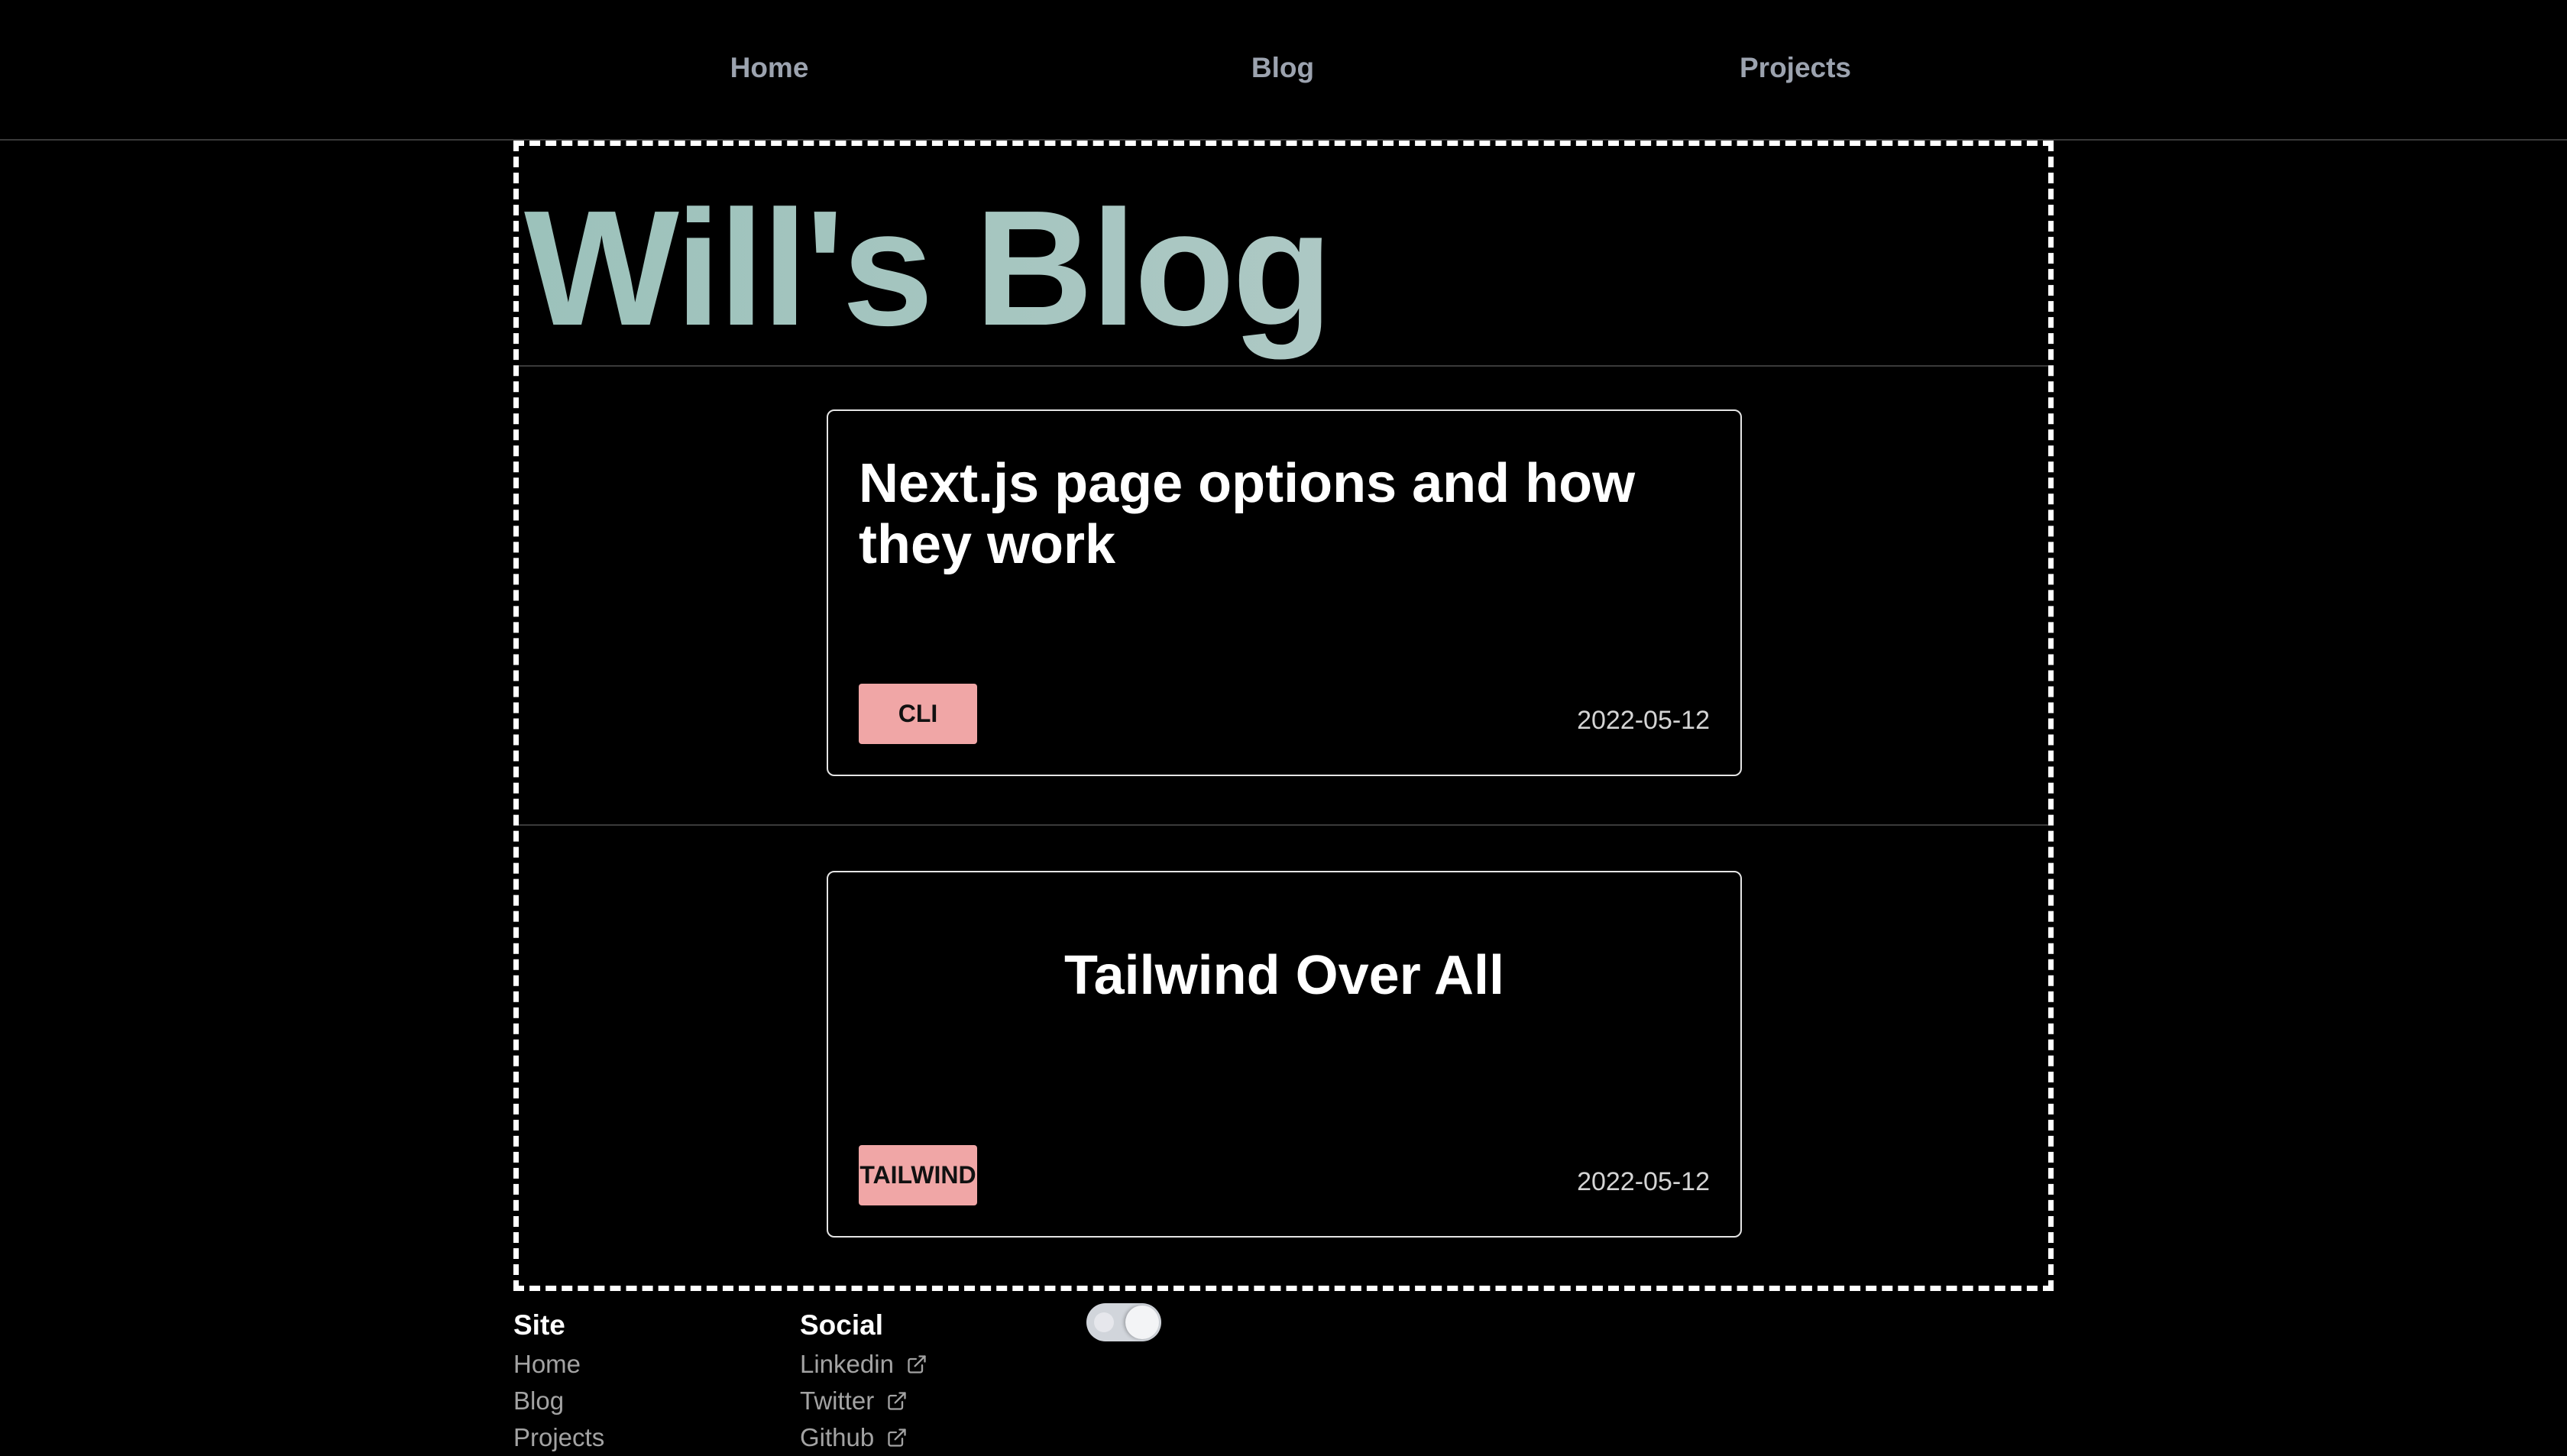  Describe the element at coordinates (918, 714) in the screenshot. I see `post-tag: CLI` at that location.